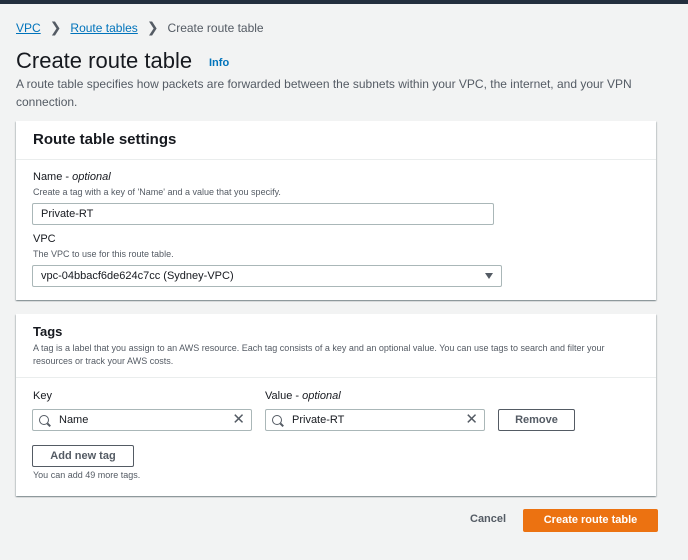 The width and height of the screenshot is (688, 560). I want to click on breadcrumb-vpc-link: VPC, so click(28, 28).